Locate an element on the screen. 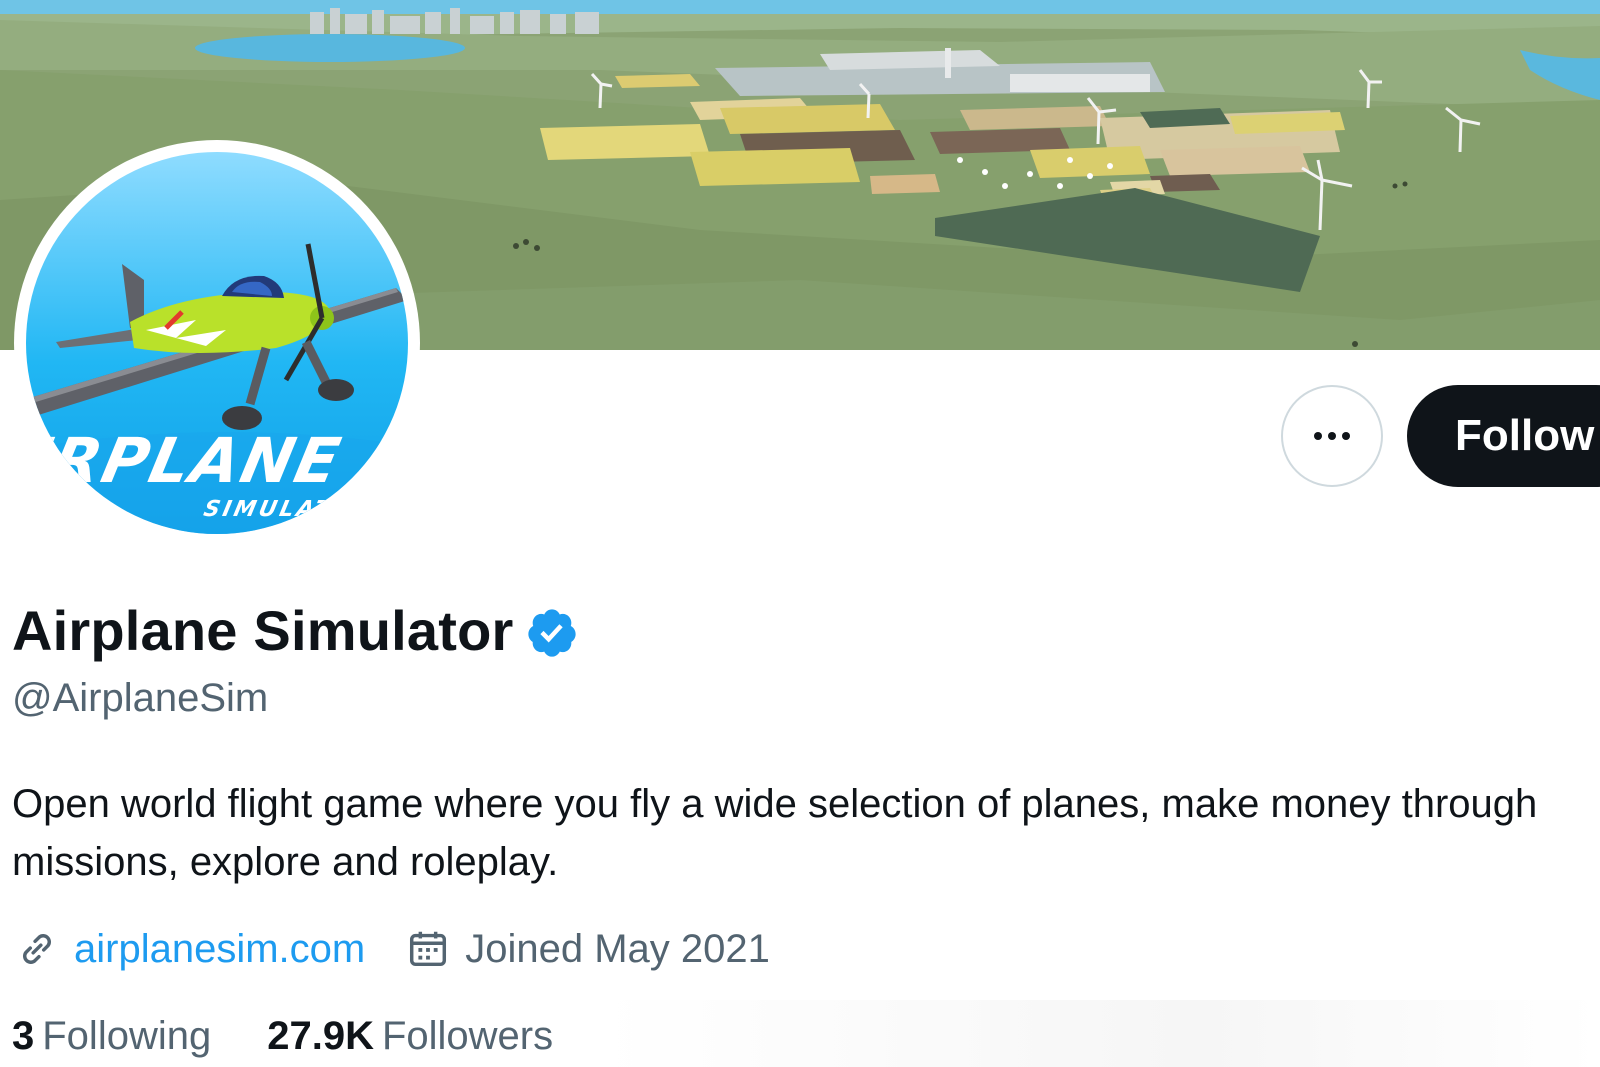  website-item: airplanesim.com is located at coordinates (189, 949).